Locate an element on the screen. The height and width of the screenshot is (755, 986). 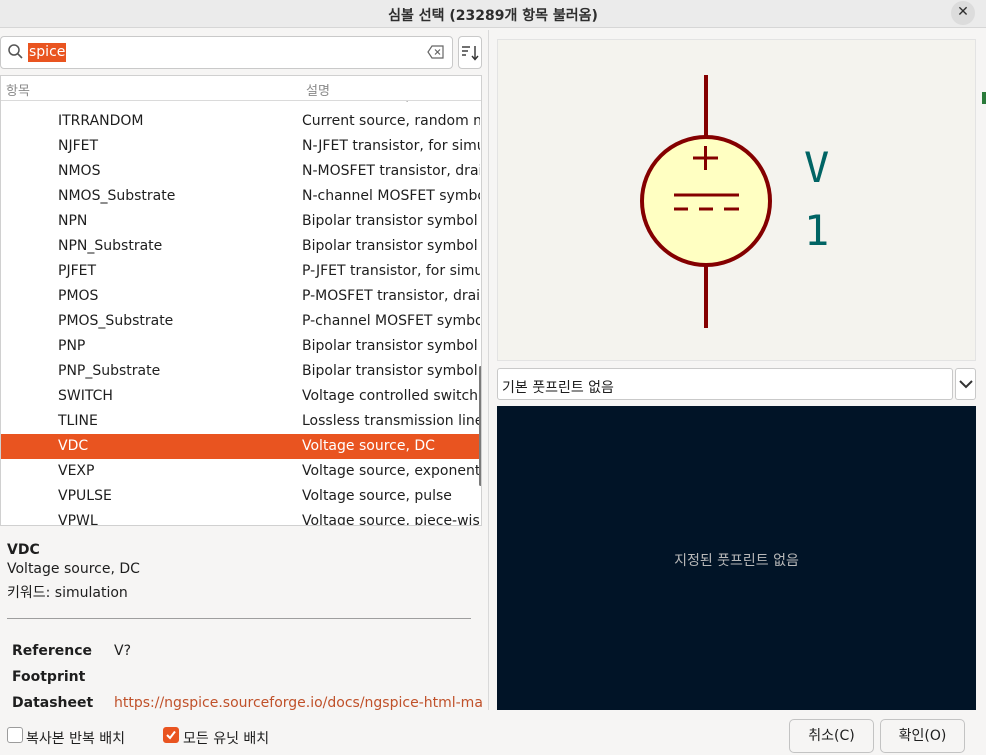
search-icon is located at coordinates (15, 51).